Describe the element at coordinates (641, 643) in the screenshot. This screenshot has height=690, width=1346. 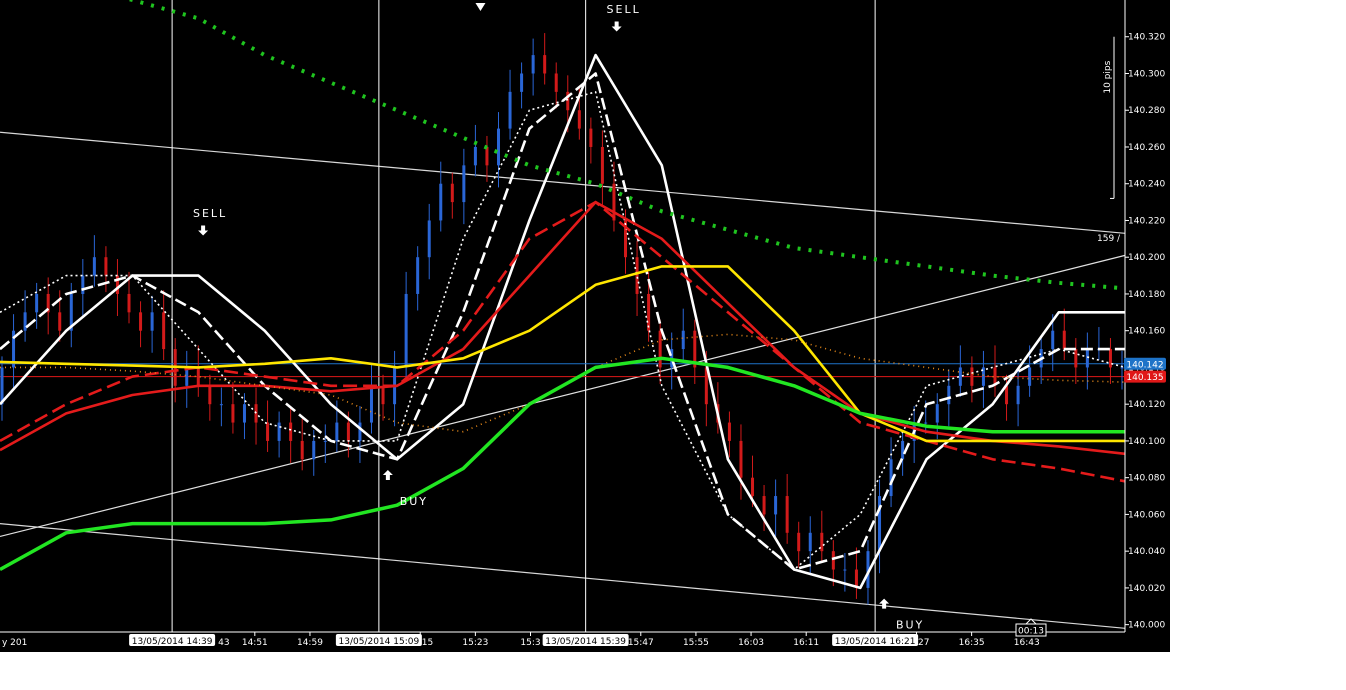
I see `time-tick-label-5: 15:47` at that location.